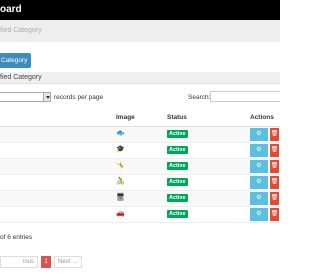 The image size is (320, 280). What do you see at coordinates (25, 97) in the screenshot?
I see `records-per-page-select` at bounding box center [25, 97].